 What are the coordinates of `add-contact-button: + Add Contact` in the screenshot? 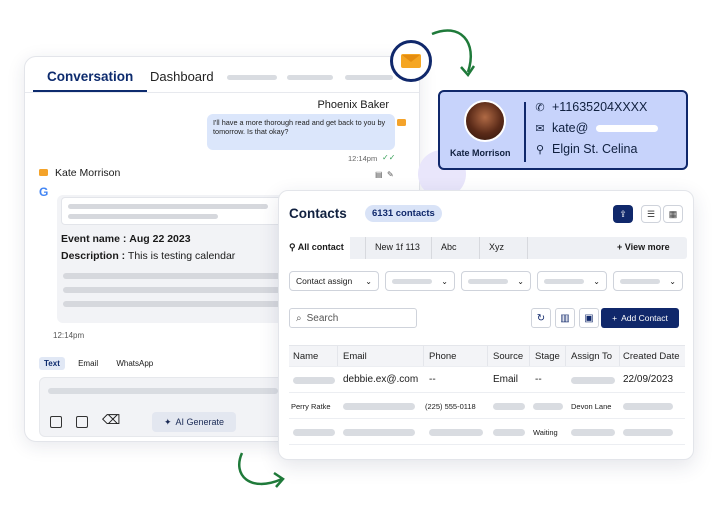 It's located at (640, 318).